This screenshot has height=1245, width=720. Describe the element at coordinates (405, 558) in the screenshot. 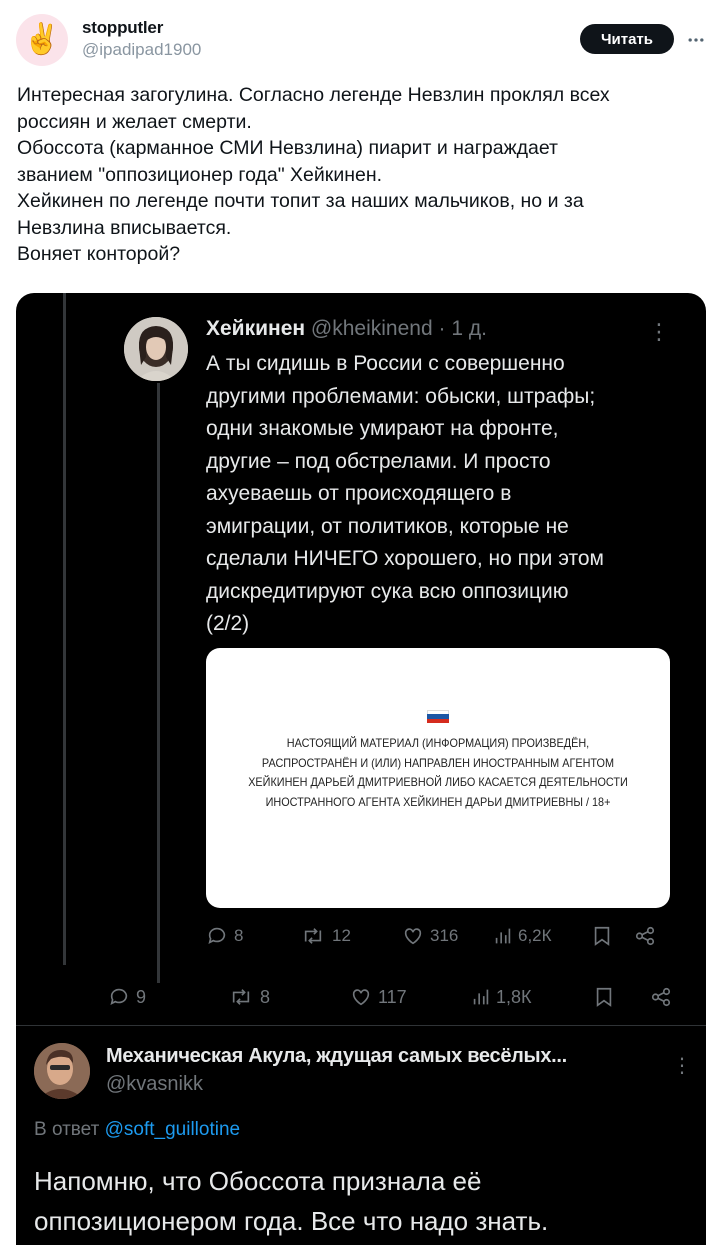

I see `reply-text-line: сделали НИЧЕГО хорошего, но при этом` at that location.